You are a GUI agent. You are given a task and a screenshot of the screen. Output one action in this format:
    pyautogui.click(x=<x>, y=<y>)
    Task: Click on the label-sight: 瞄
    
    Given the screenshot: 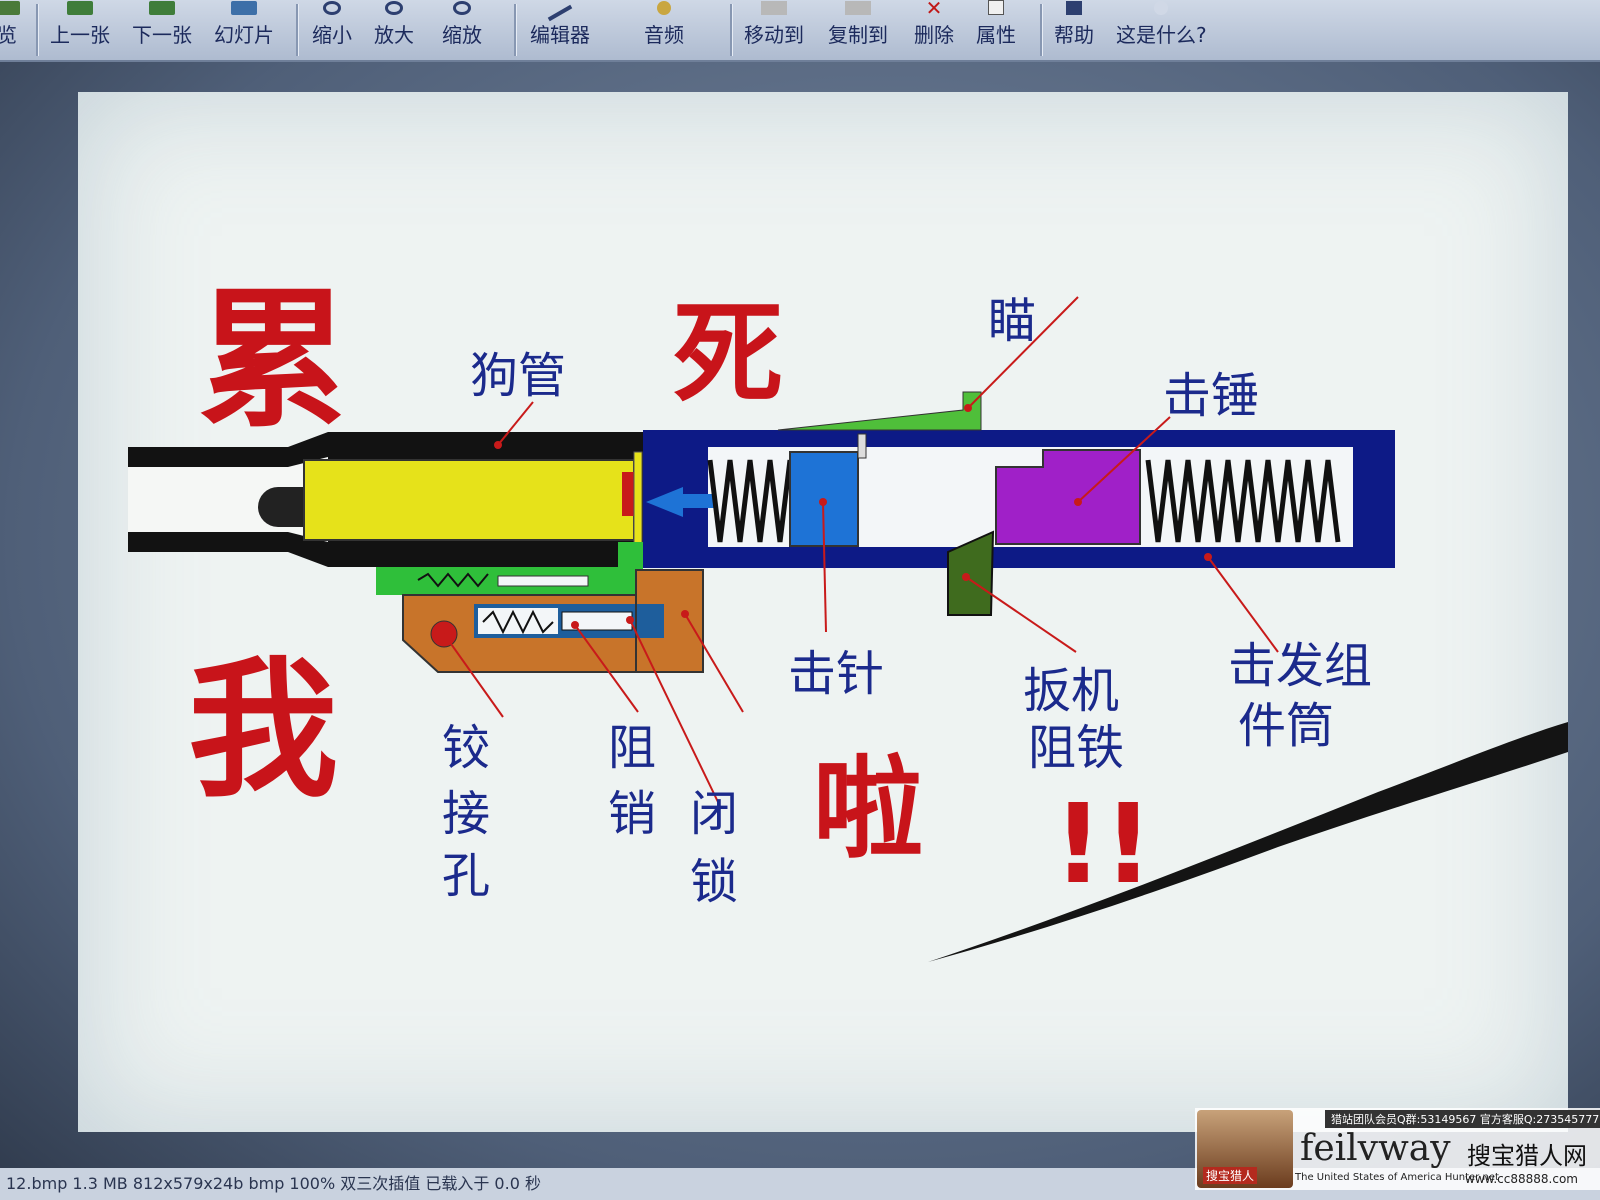 What is the action you would take?
    pyautogui.click(x=1012, y=321)
    